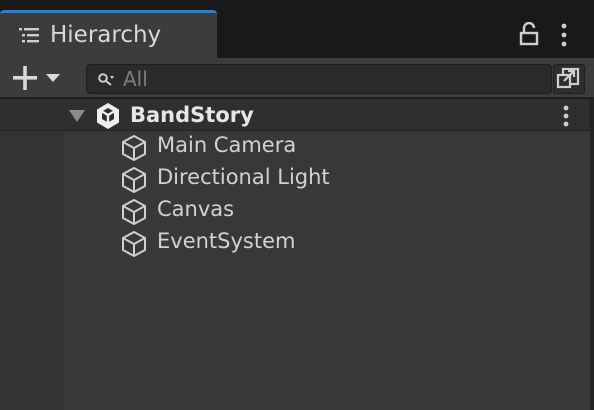 The image size is (594, 410). Describe the element at coordinates (227, 145) in the screenshot. I see `tree-item-label: Main Camera` at that location.